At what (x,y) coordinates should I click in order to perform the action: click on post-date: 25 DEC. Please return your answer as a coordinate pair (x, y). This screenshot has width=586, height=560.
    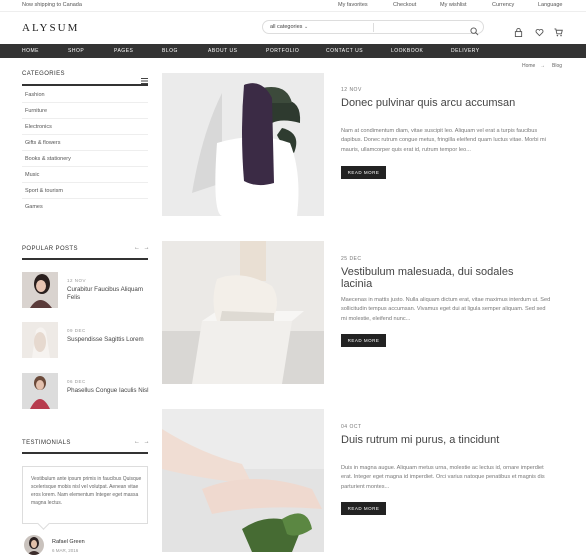
    Looking at the image, I should click on (351, 259).